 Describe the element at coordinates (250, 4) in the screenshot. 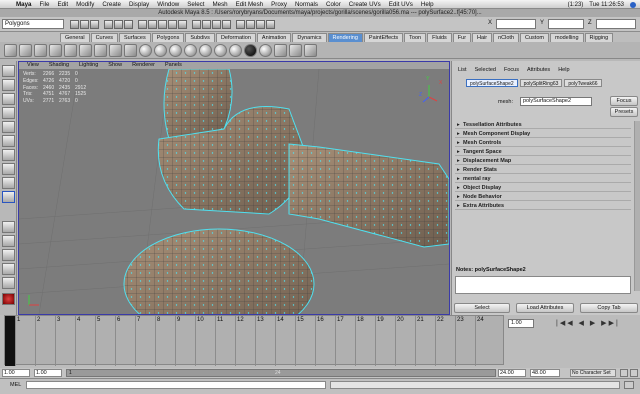

I see `menu-edit-mesh: Edit Mesh` at that location.